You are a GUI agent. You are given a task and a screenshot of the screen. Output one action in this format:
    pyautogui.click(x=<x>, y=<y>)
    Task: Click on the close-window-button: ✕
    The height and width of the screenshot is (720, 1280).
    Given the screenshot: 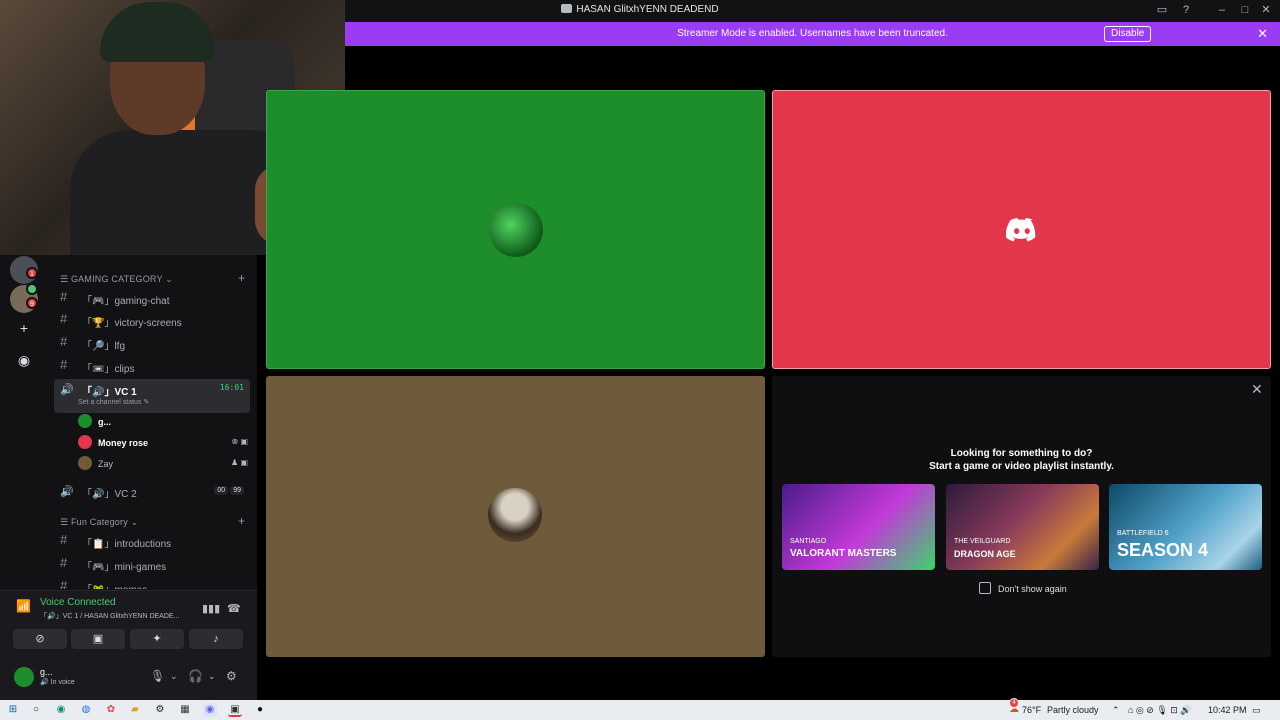 What is the action you would take?
    pyautogui.click(x=1266, y=10)
    